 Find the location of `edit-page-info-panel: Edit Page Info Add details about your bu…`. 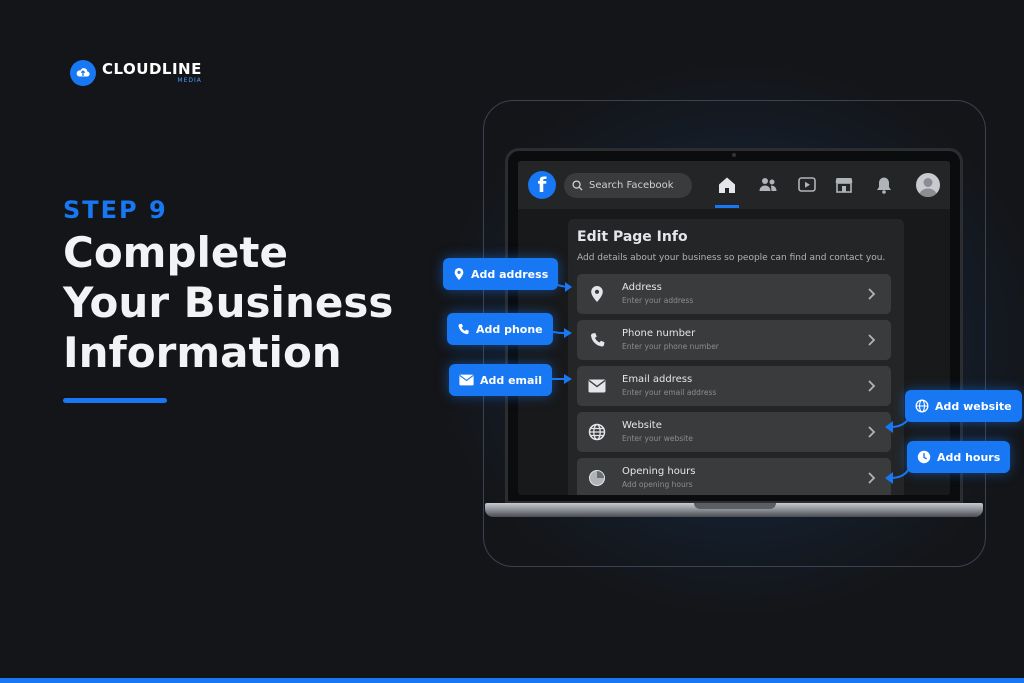

edit-page-info-panel: Edit Page Info Add details about your bu… is located at coordinates (736, 357).